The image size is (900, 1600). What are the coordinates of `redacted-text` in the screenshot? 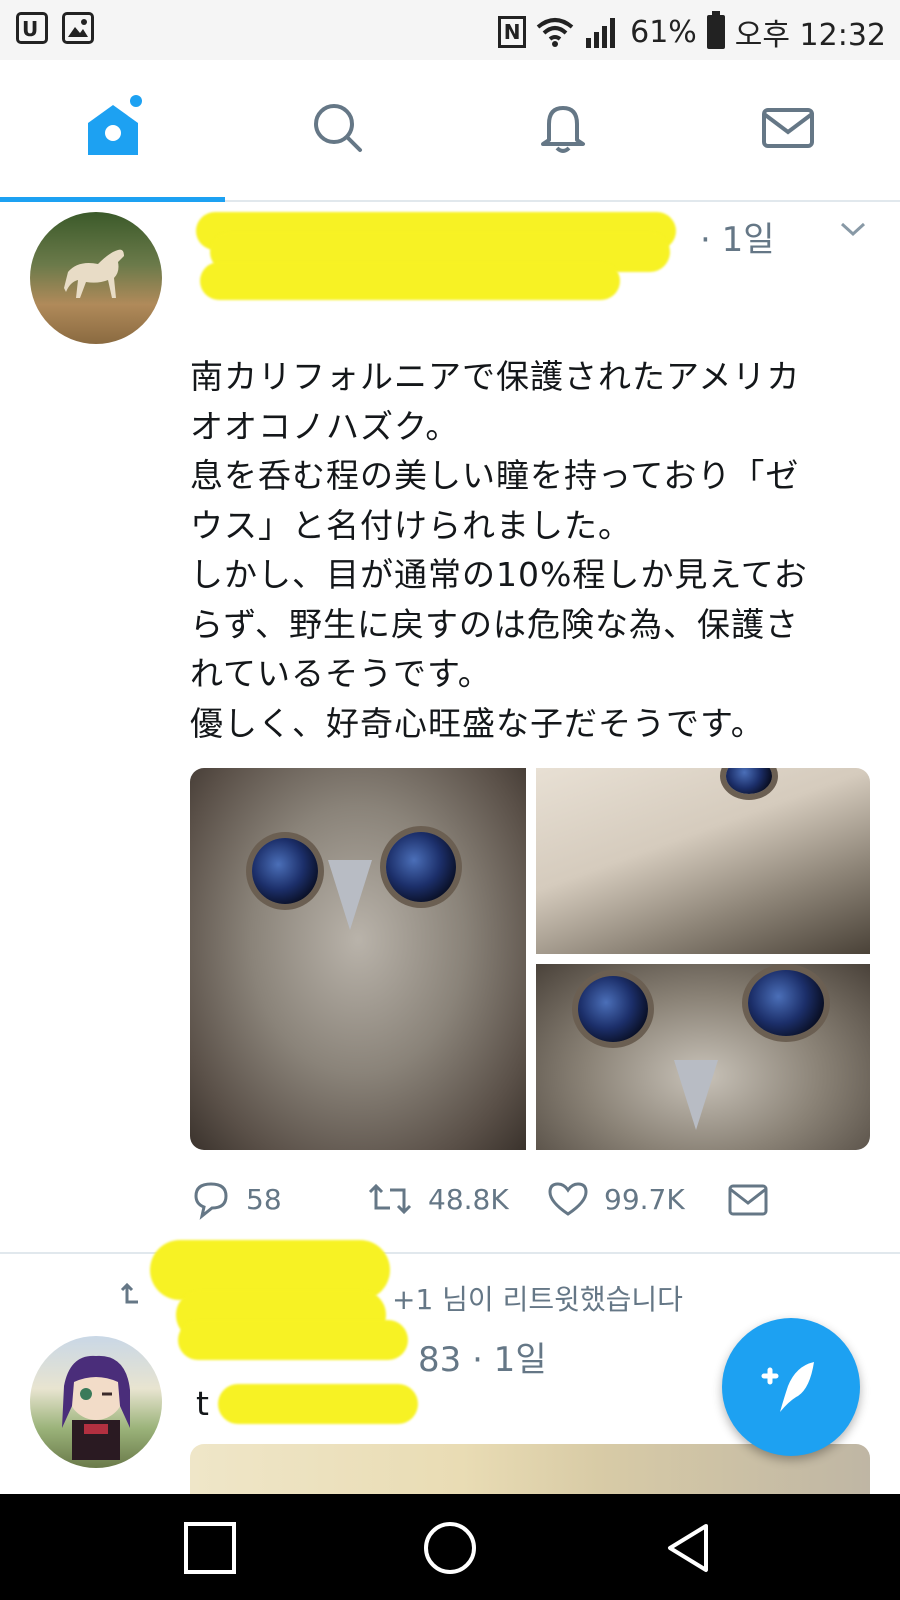 It's located at (318, 1404).